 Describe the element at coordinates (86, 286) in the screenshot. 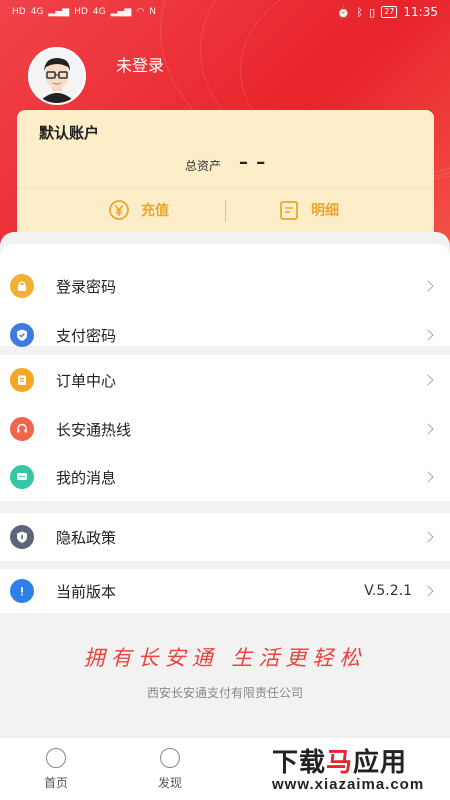

I see `menu-label-login-password: 登录密码` at that location.